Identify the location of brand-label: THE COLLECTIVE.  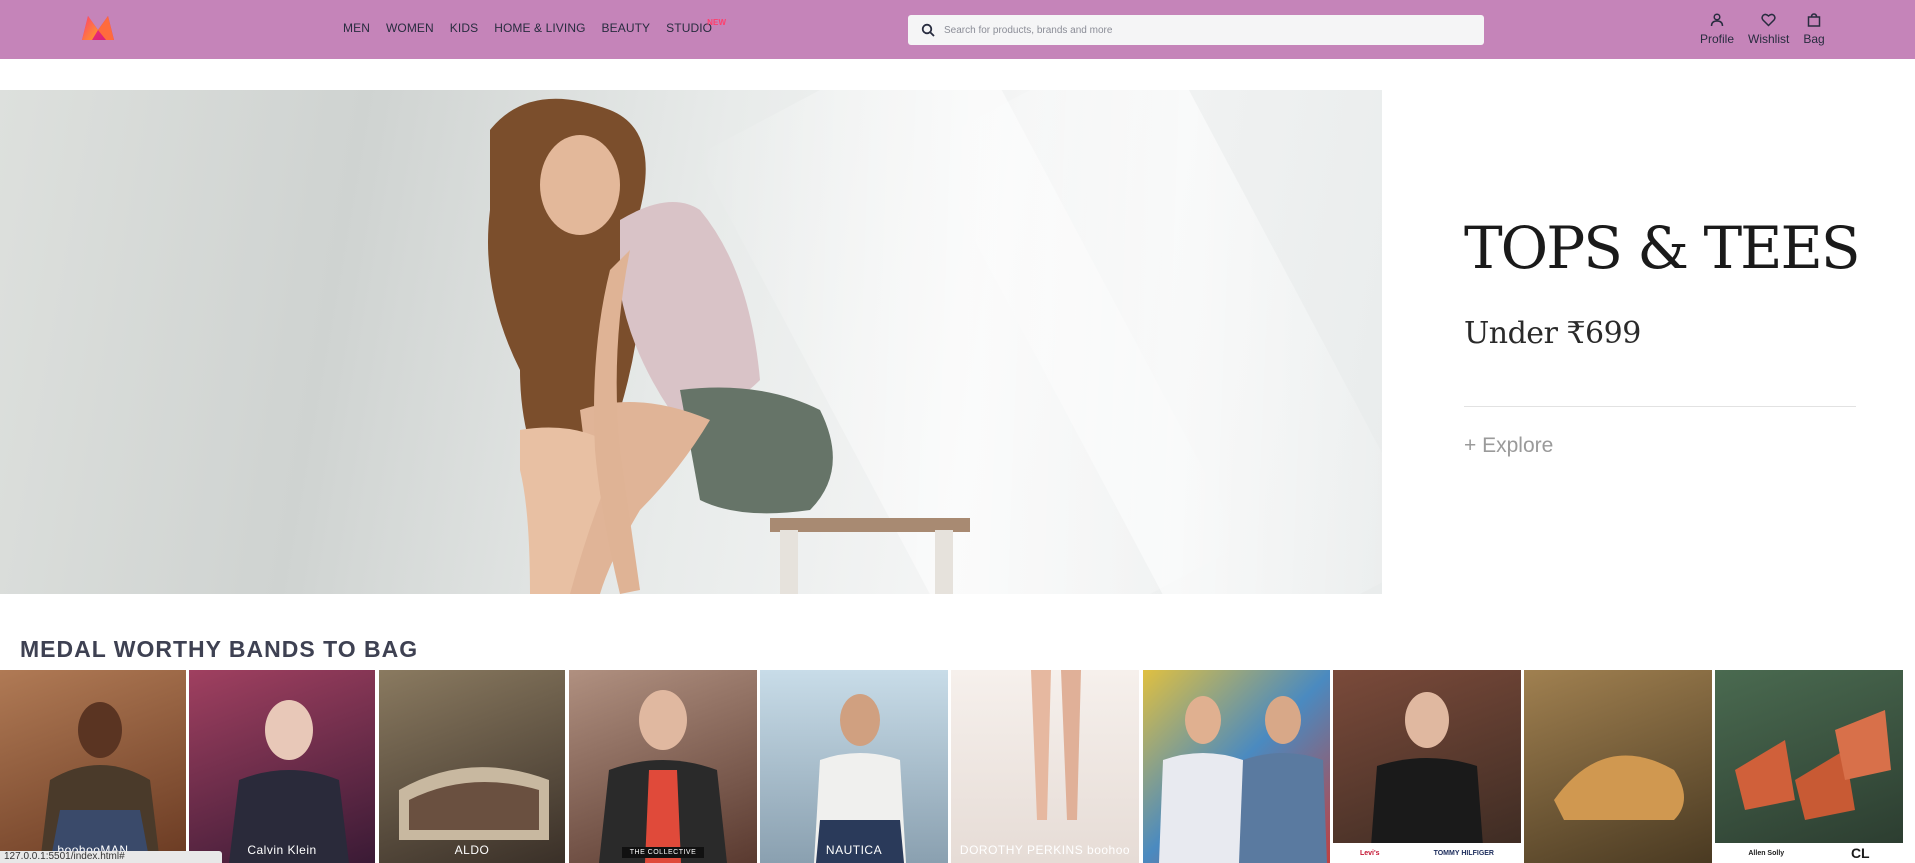
(663, 850).